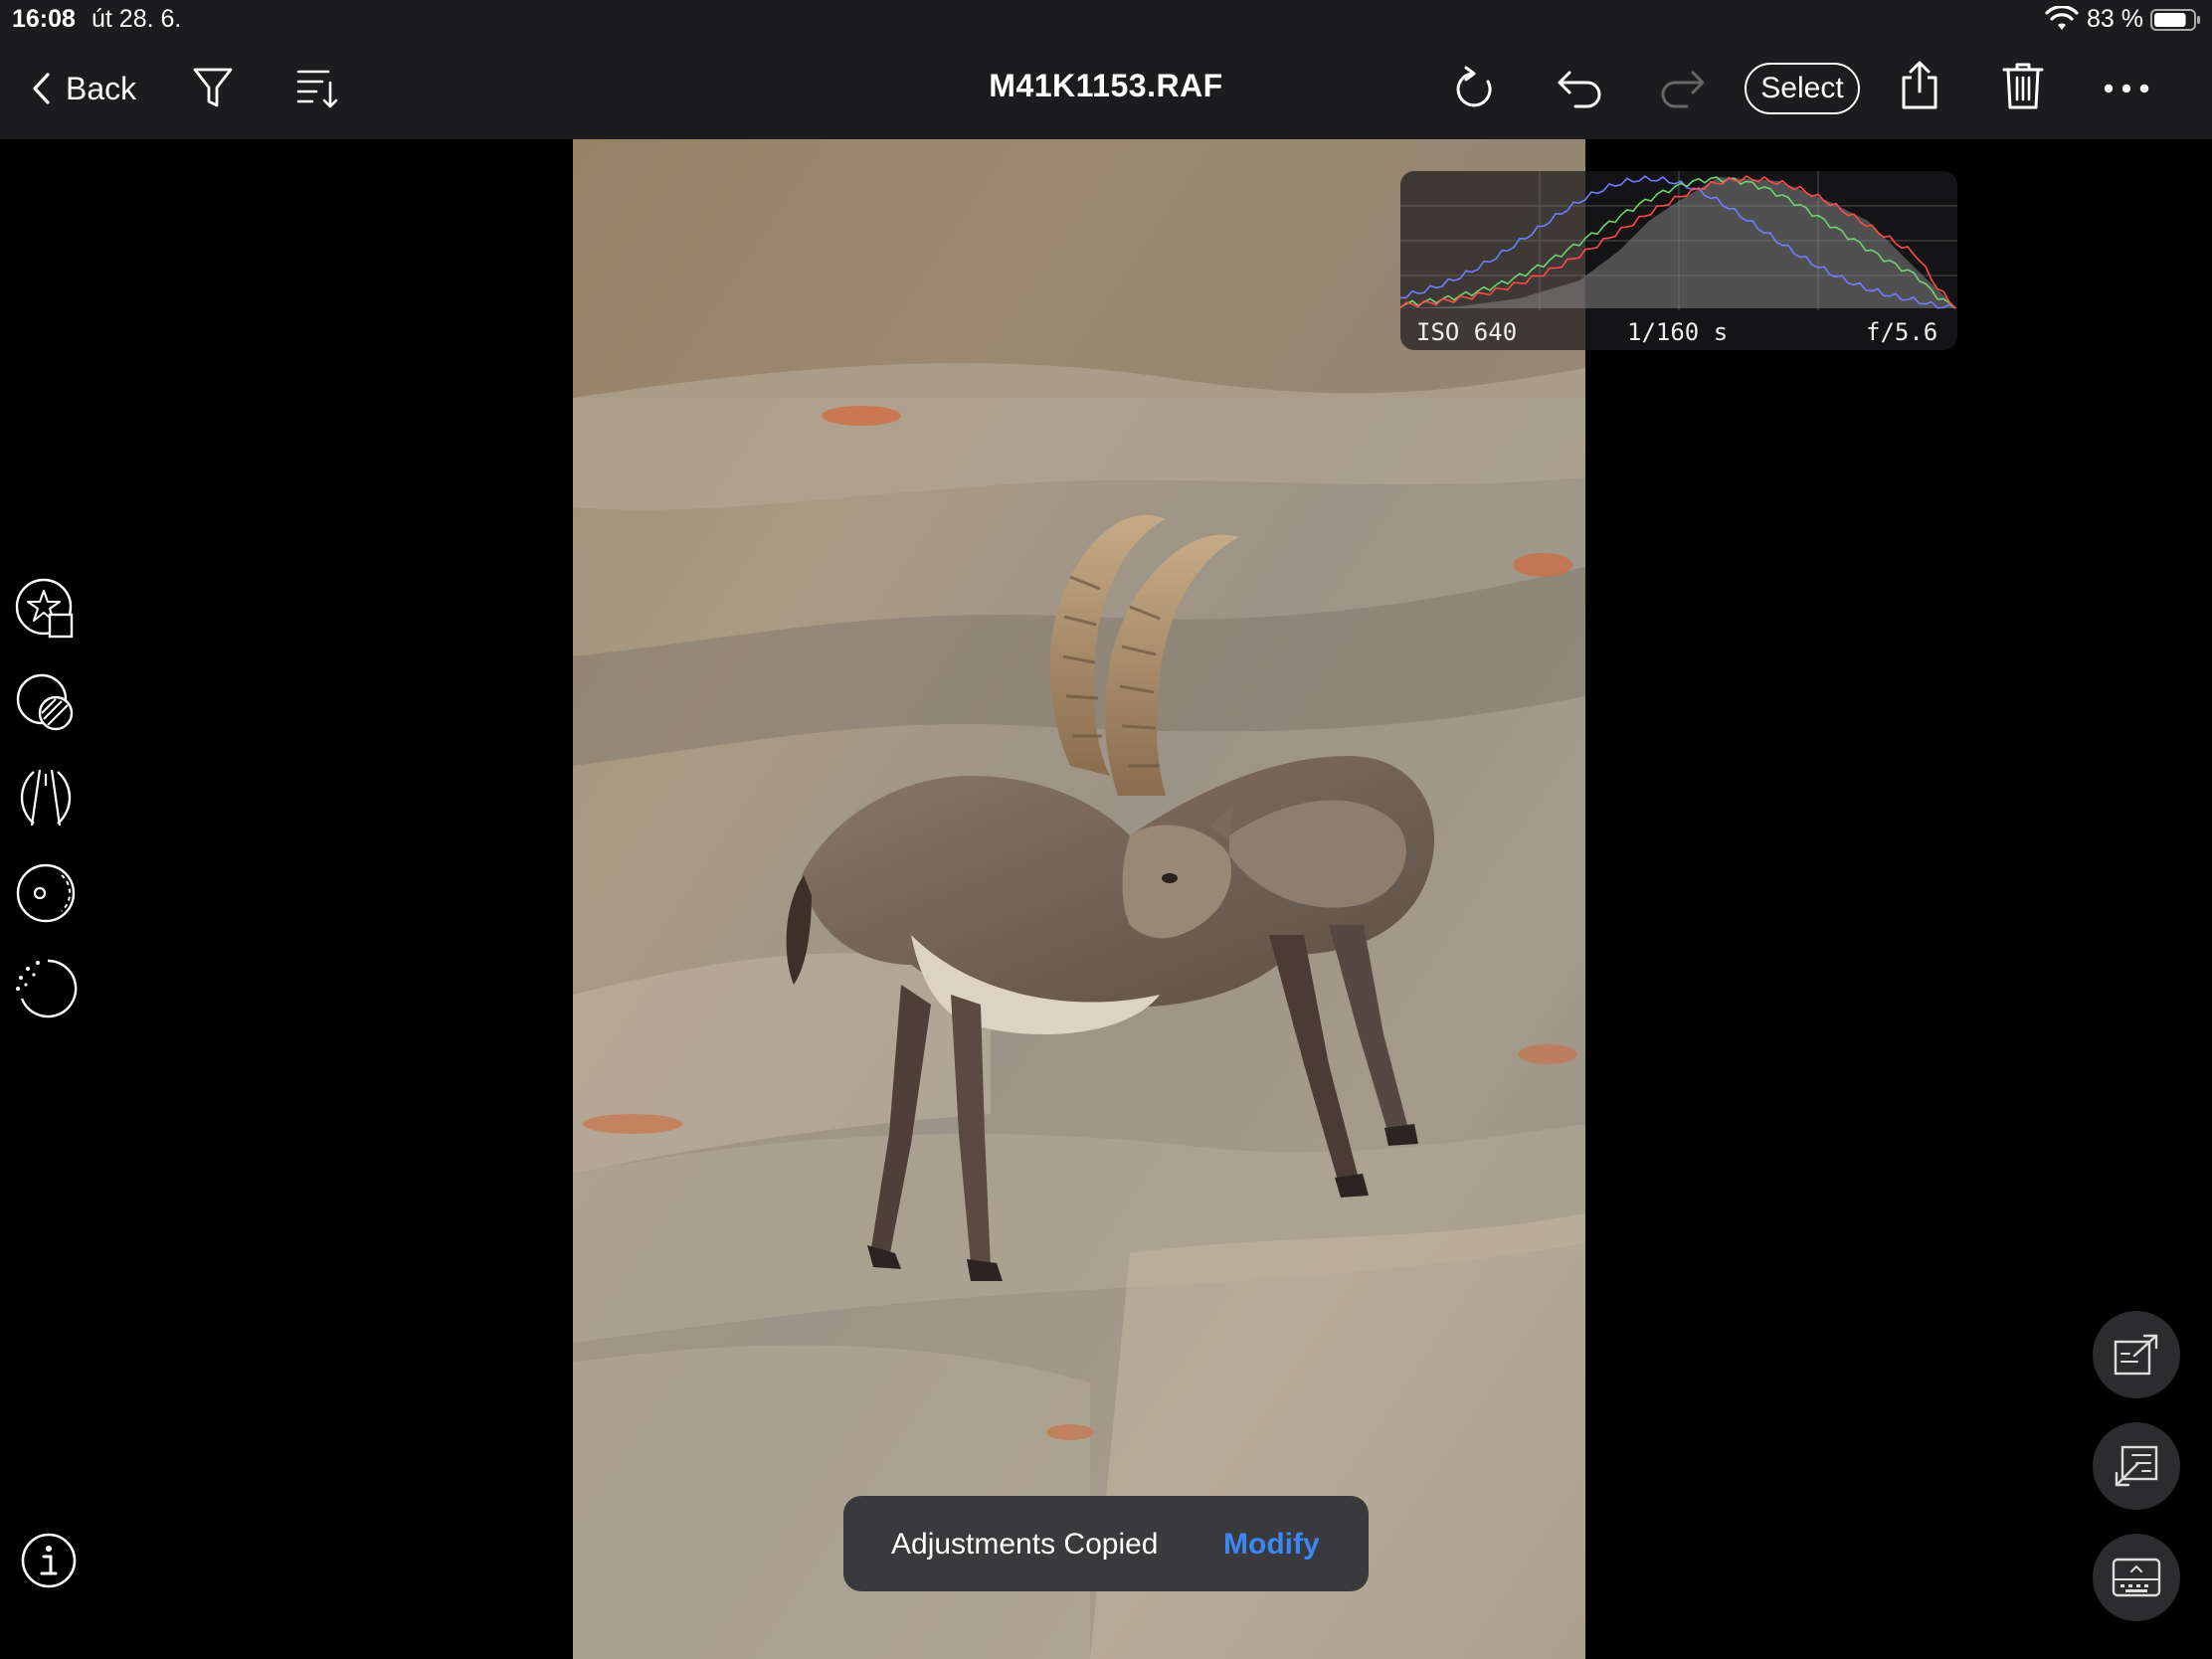 The height and width of the screenshot is (1659, 2212). I want to click on sort-button, so click(316, 87).